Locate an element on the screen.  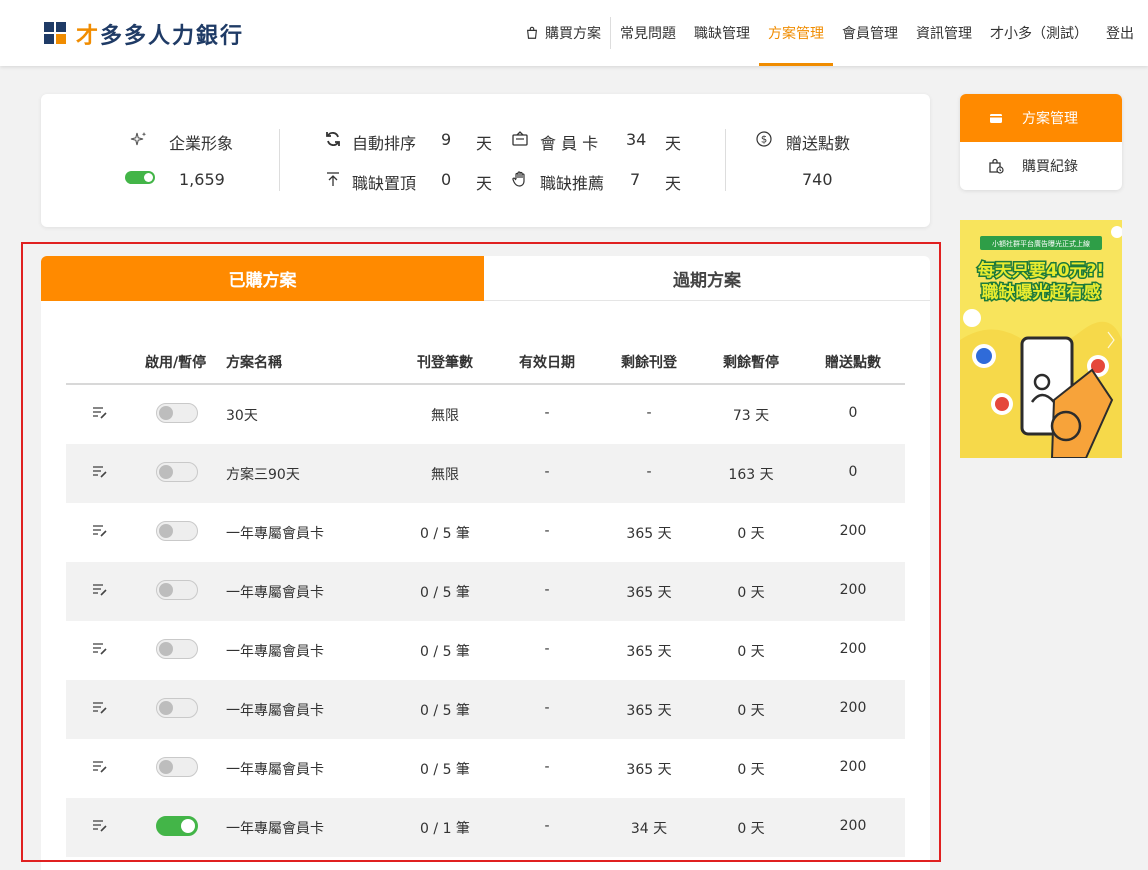
refresh-icon is located at coordinates (333, 139).